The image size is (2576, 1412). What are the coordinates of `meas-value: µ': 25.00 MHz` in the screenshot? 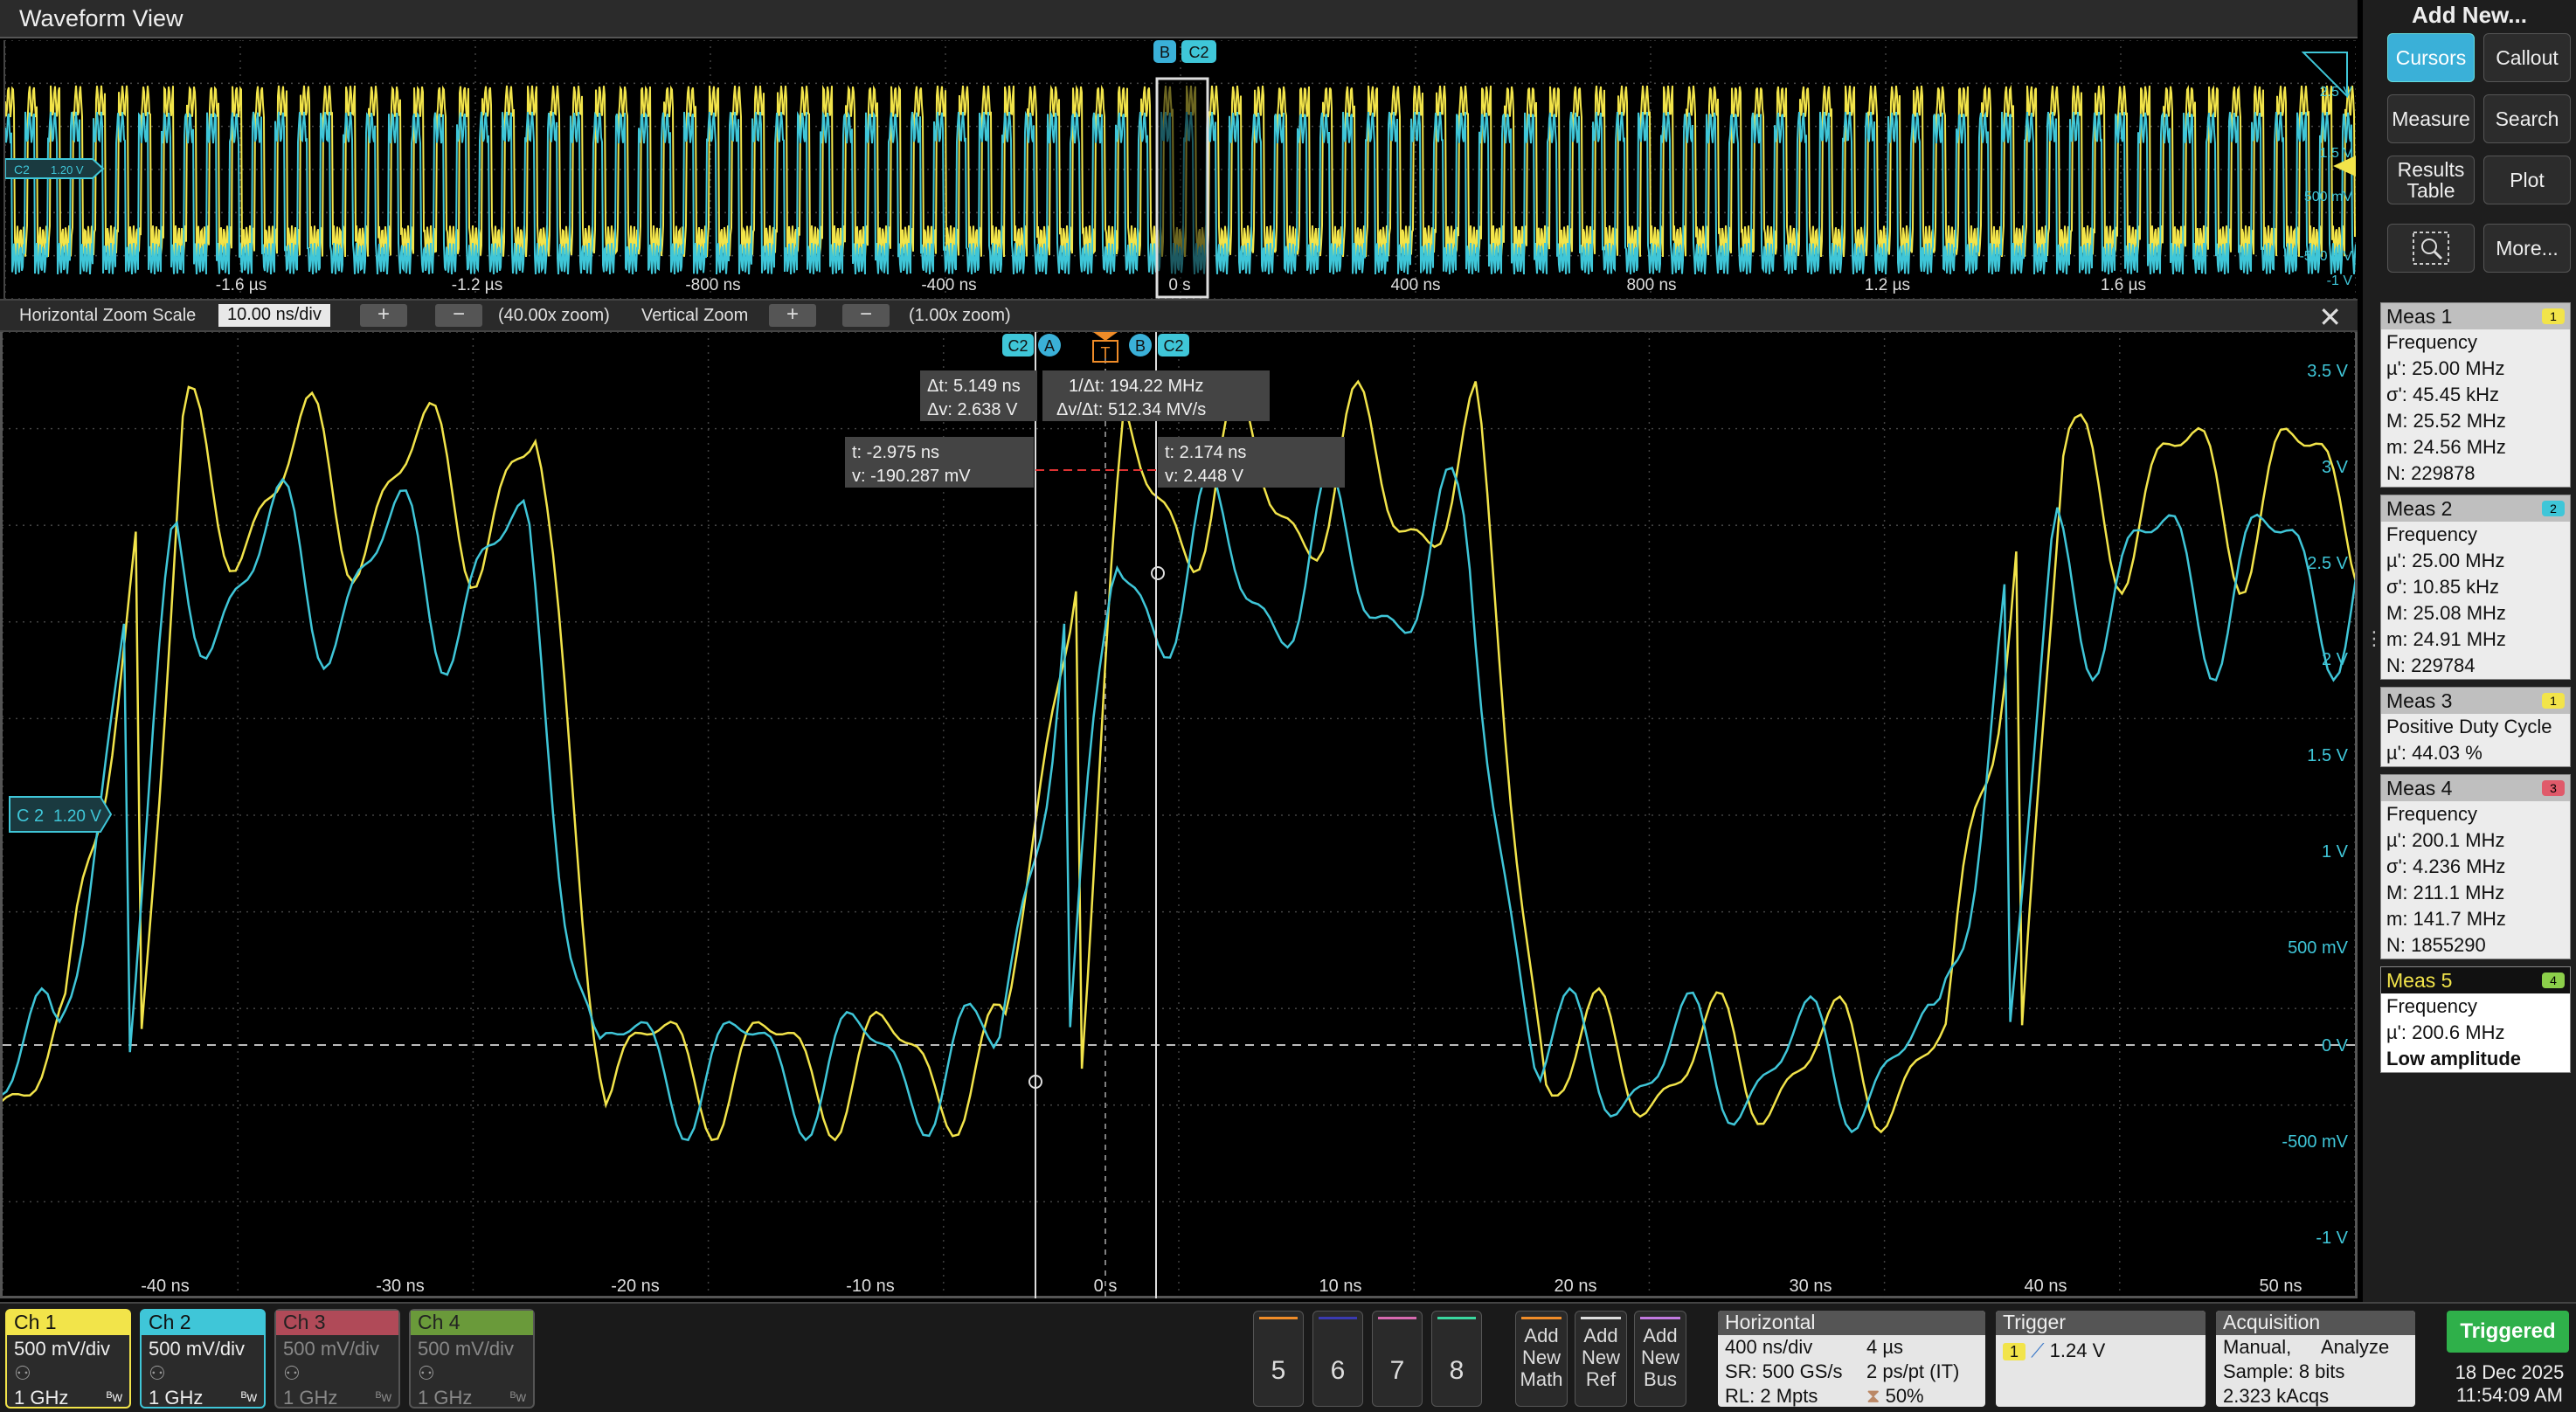 It's located at (2445, 560).